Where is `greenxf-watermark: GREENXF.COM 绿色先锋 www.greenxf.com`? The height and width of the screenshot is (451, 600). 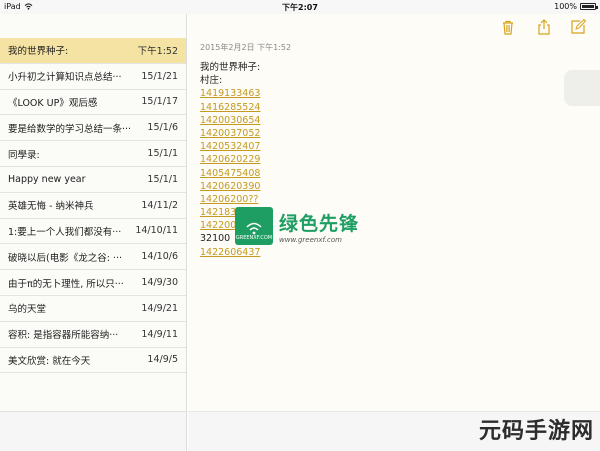 greenxf-watermark: GREENXF.COM 绿色先锋 www.greenxf.com is located at coordinates (310, 226).